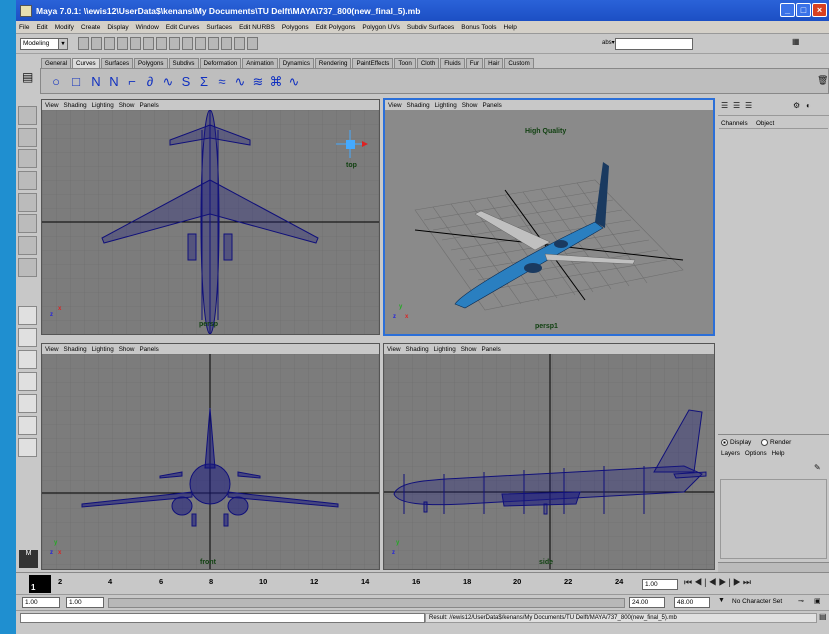  What do you see at coordinates (452, 63) in the screenshot?
I see `shelf-tab-fluids: Fluids` at bounding box center [452, 63].